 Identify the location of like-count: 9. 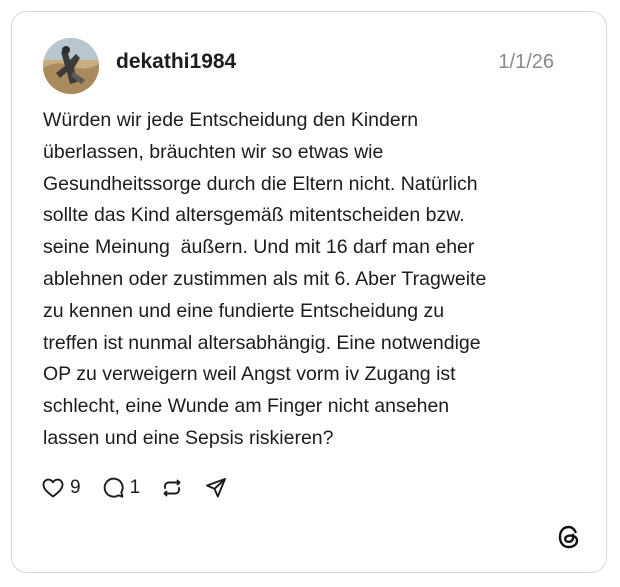
(75, 487).